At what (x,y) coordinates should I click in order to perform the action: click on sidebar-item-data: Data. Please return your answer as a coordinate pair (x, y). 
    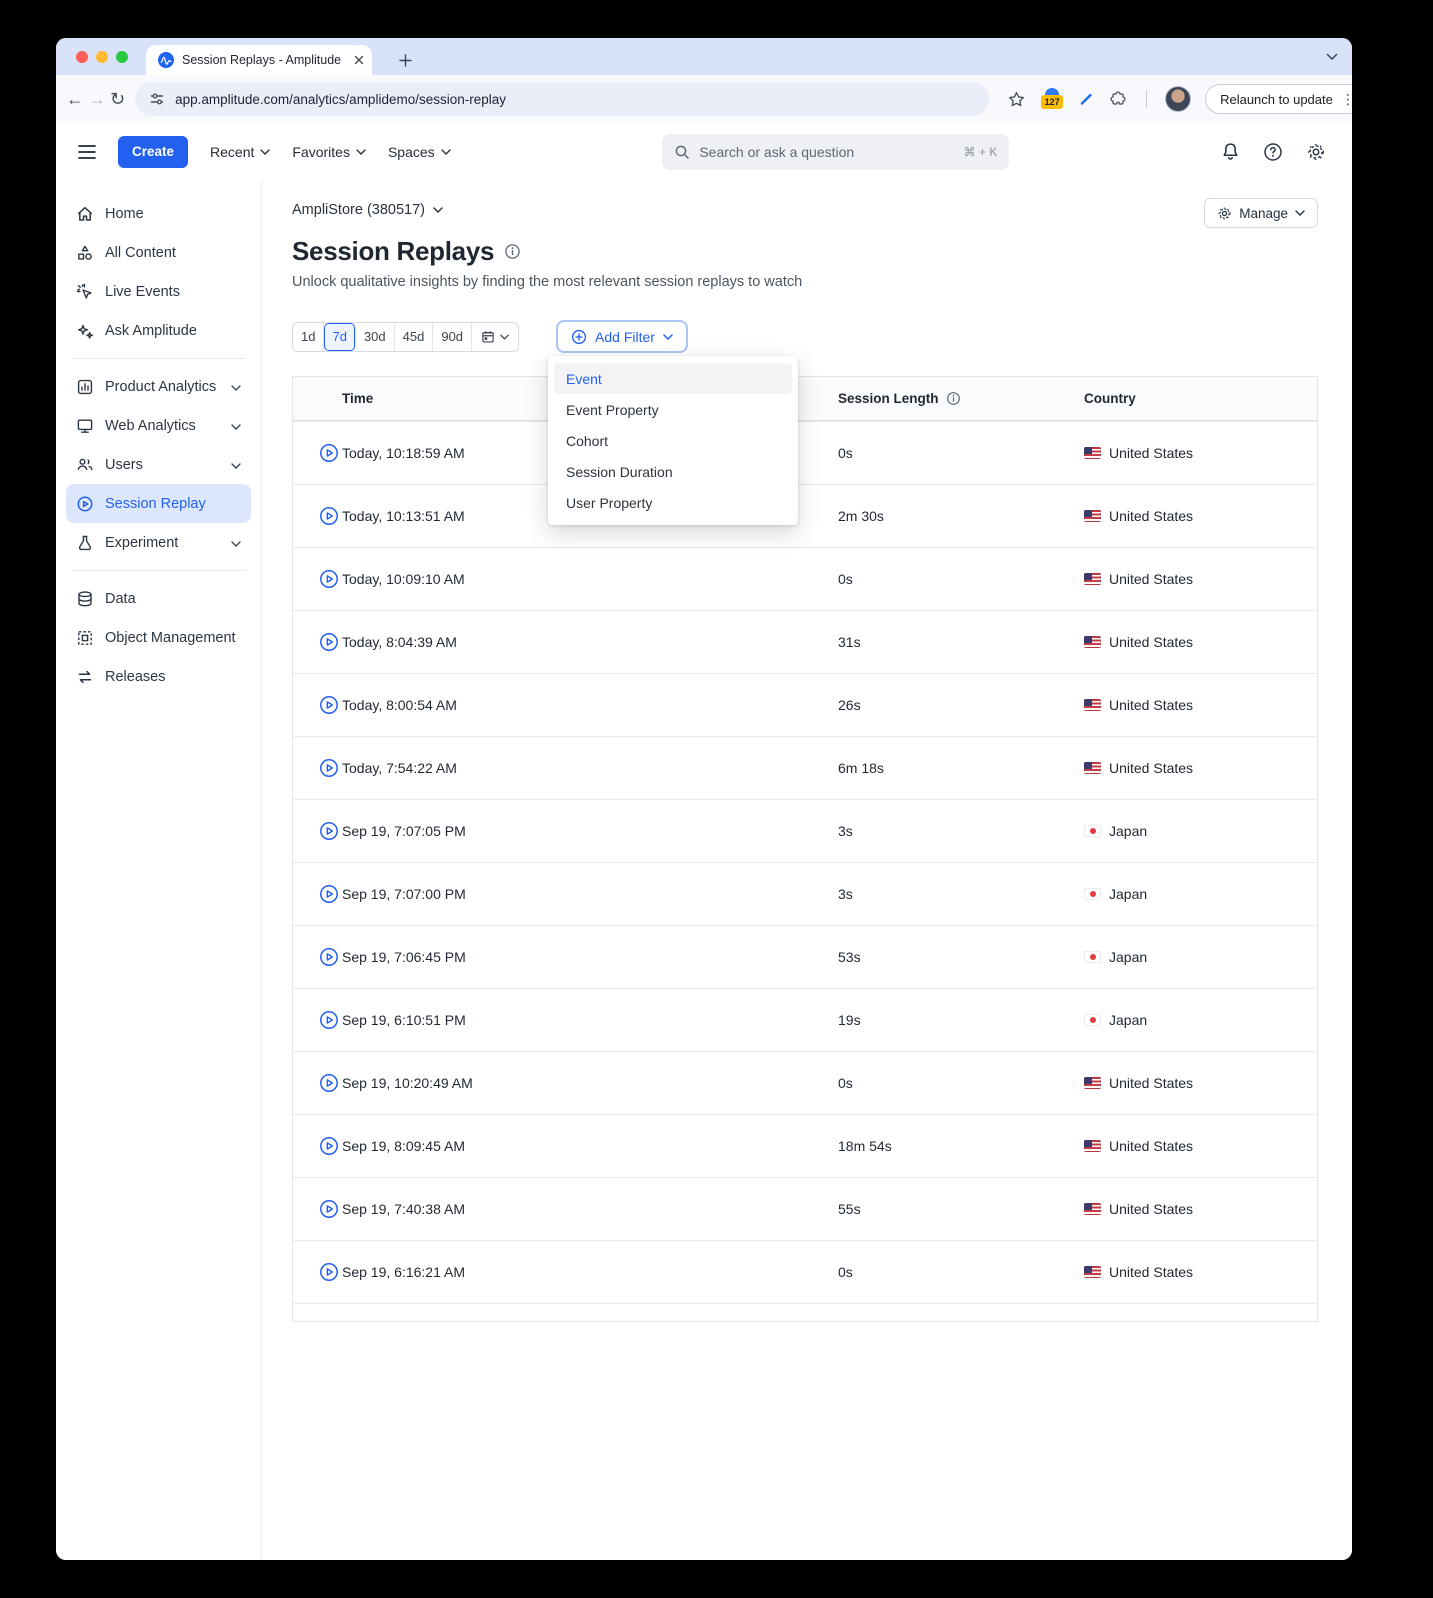
    Looking at the image, I should click on (158, 598).